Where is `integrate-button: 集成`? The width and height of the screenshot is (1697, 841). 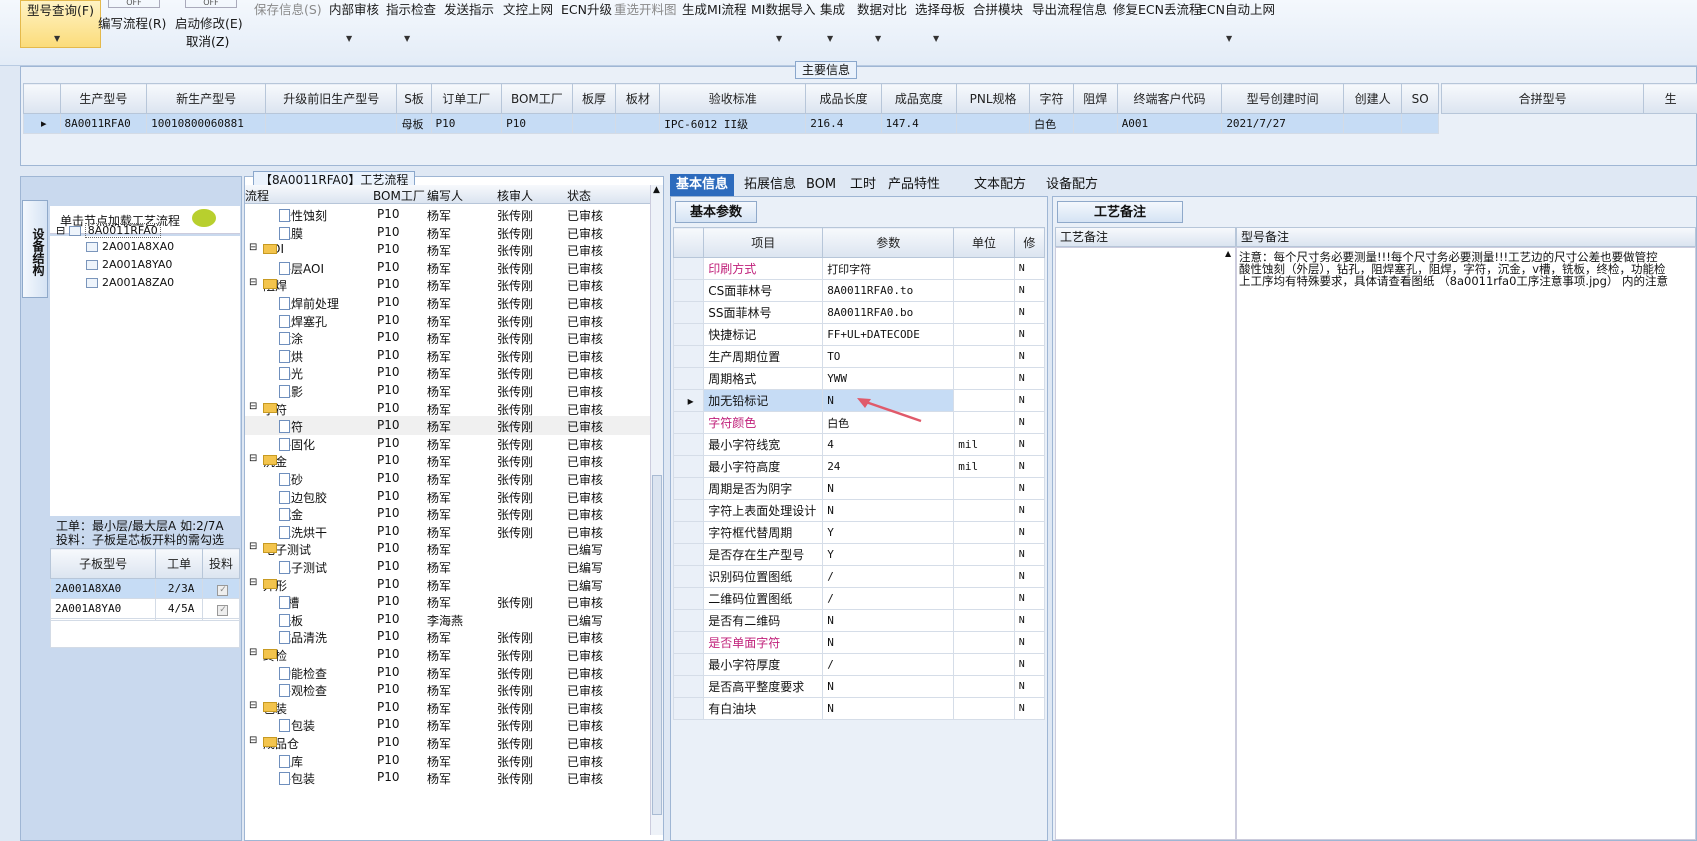 integrate-button: 集成 is located at coordinates (832, 11).